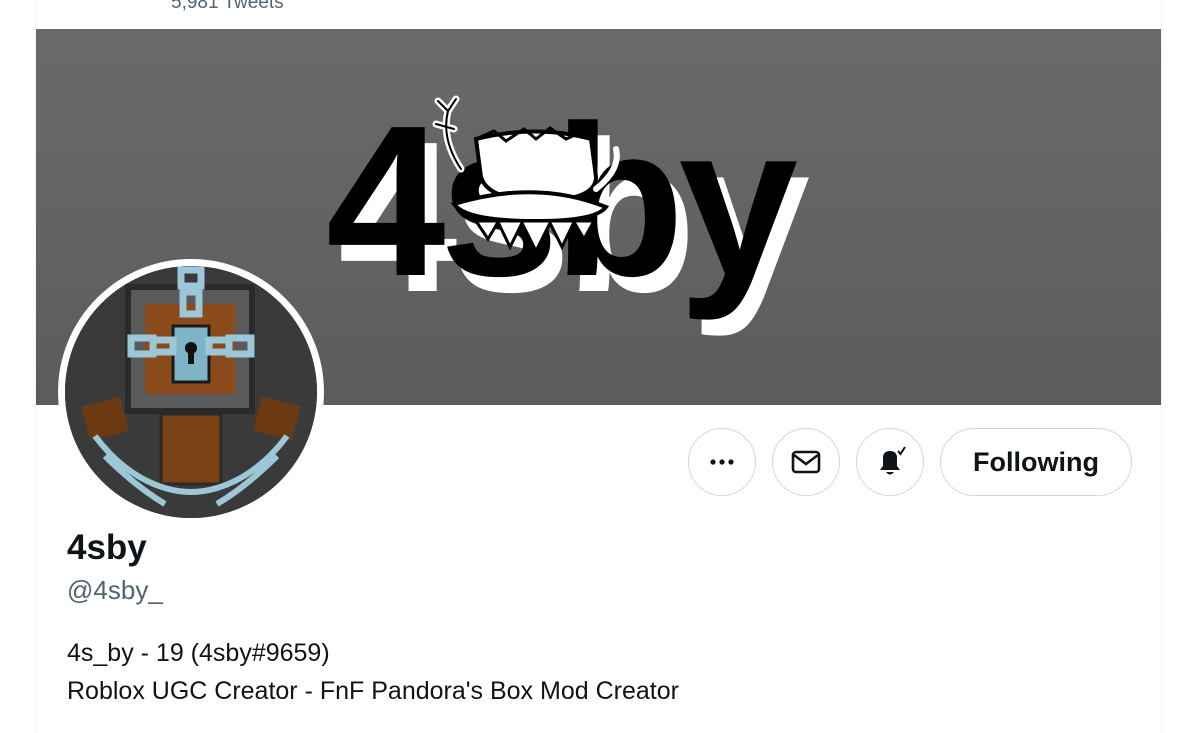  What do you see at coordinates (227, 6) in the screenshot?
I see `tweet-count: 5,981 Tweets` at bounding box center [227, 6].